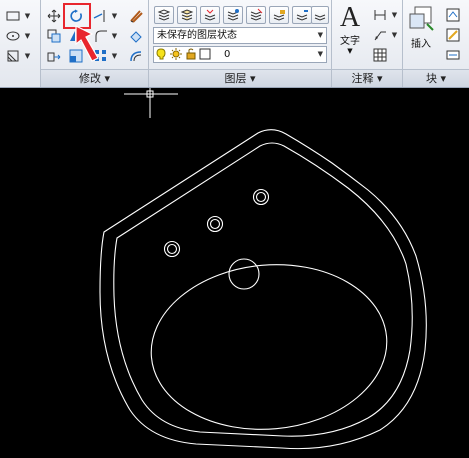  What do you see at coordinates (421, 44) in the screenshot?
I see `insert-label: 插入` at bounding box center [421, 44].